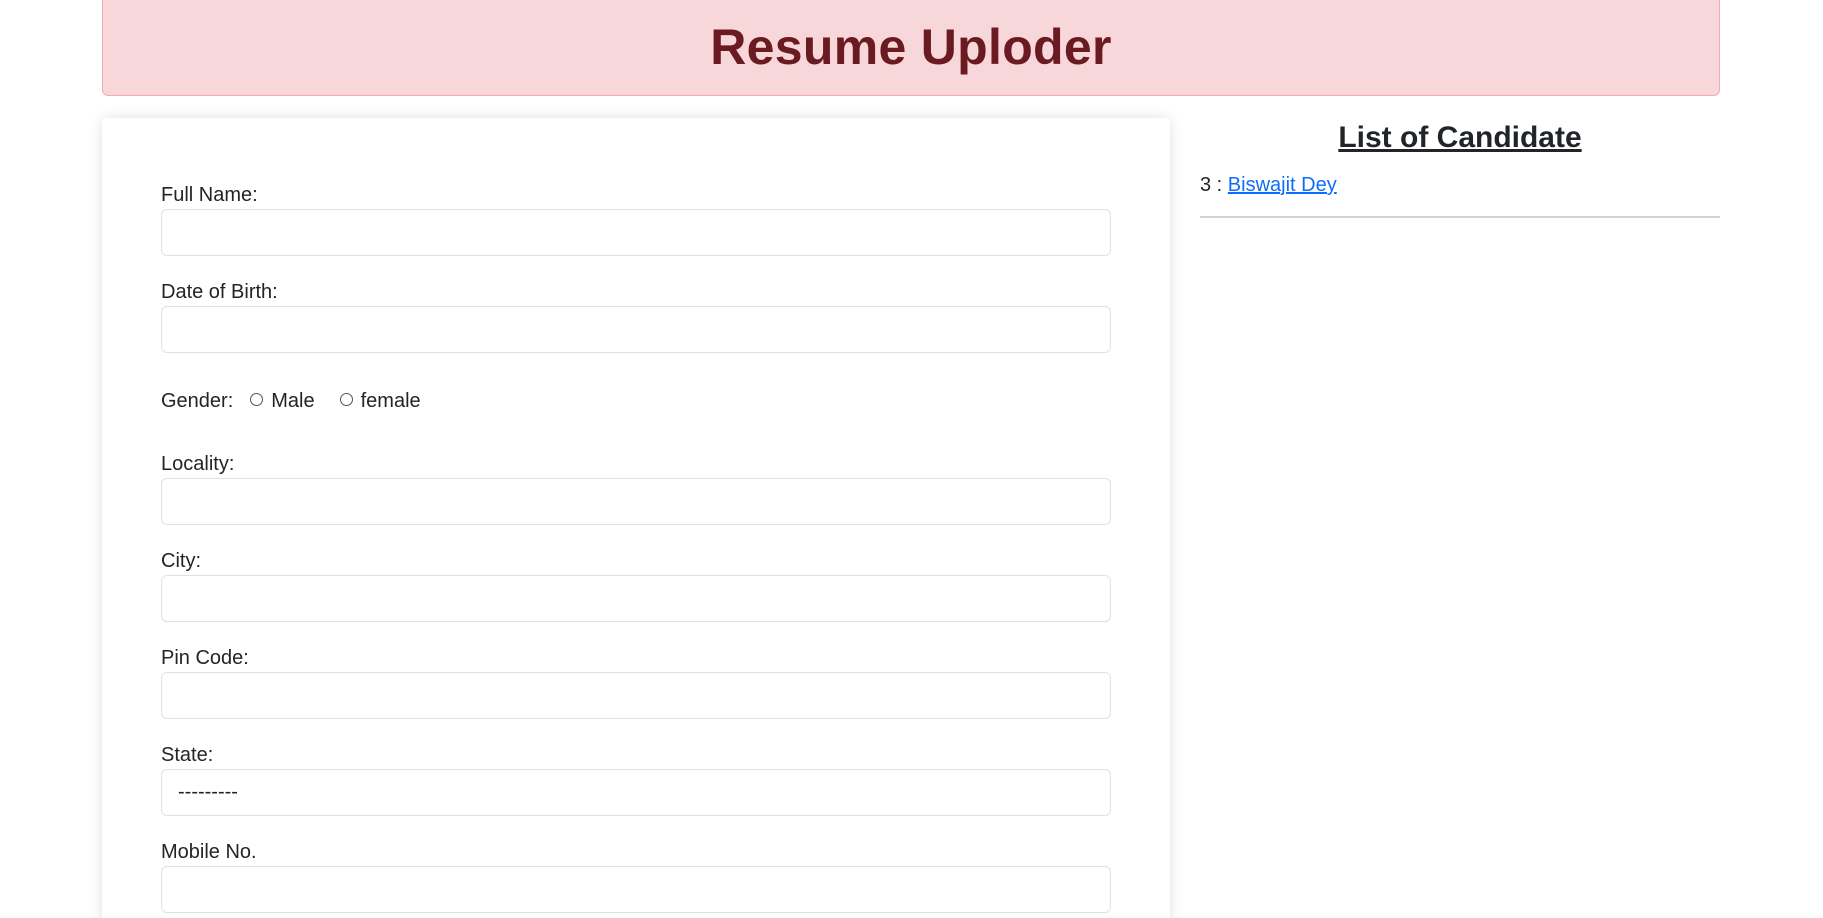 The image size is (1823, 918). What do you see at coordinates (636, 889) in the screenshot?
I see `mobile-input` at bounding box center [636, 889].